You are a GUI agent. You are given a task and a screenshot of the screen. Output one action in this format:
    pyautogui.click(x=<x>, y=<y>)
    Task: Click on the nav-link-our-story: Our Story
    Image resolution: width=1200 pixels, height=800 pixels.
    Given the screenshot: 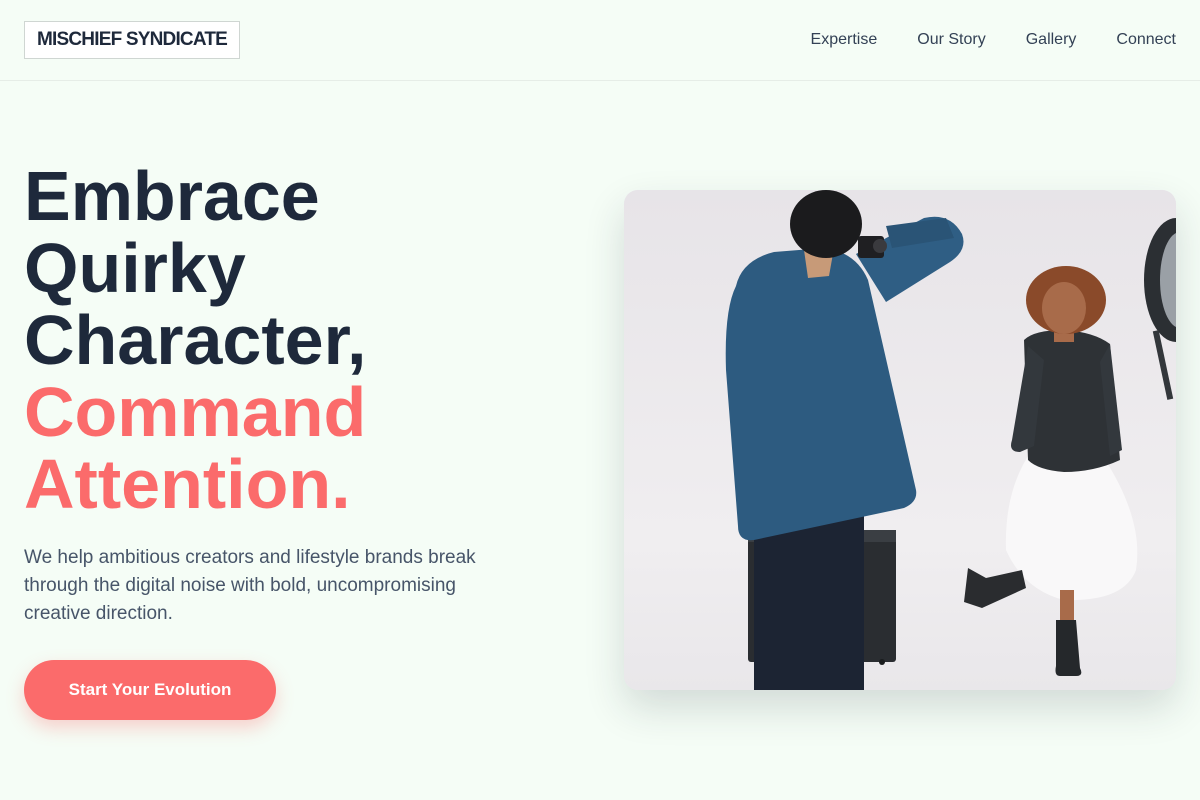 What is the action you would take?
    pyautogui.click(x=951, y=40)
    